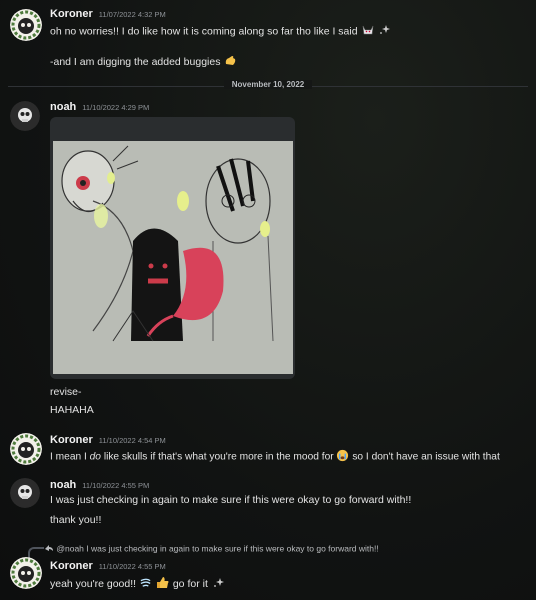 The image size is (536, 600). I want to click on message-line: revise-, so click(66, 392).